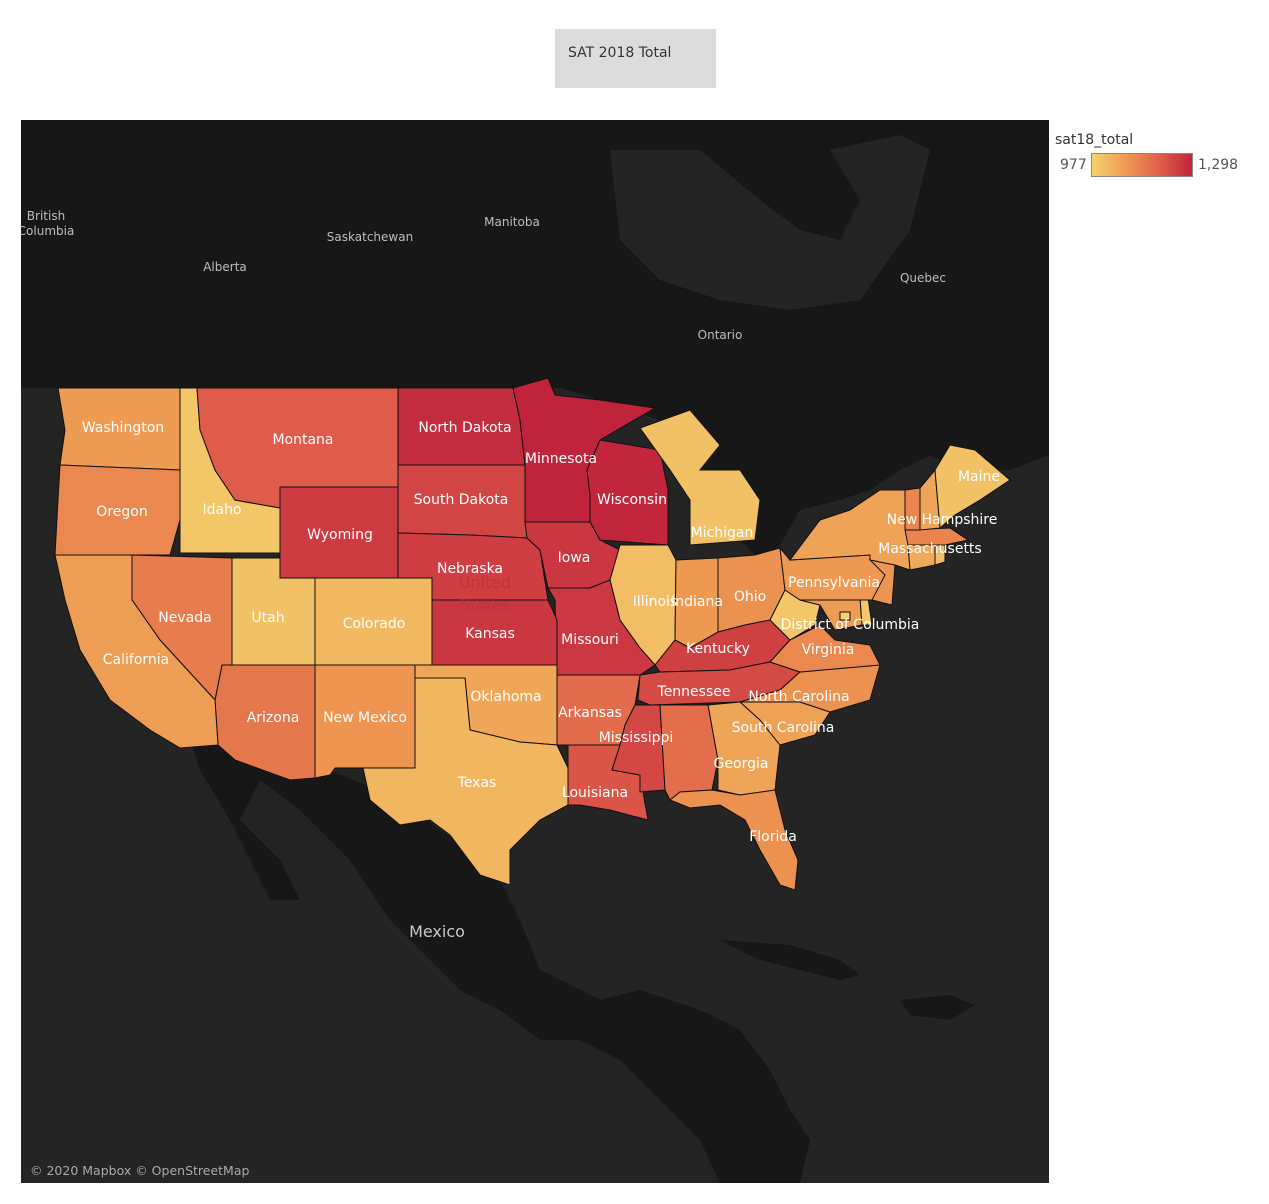 This screenshot has width=1269, height=1204. What do you see at coordinates (590, 640) in the screenshot?
I see `state-label-missouri: Missouri` at bounding box center [590, 640].